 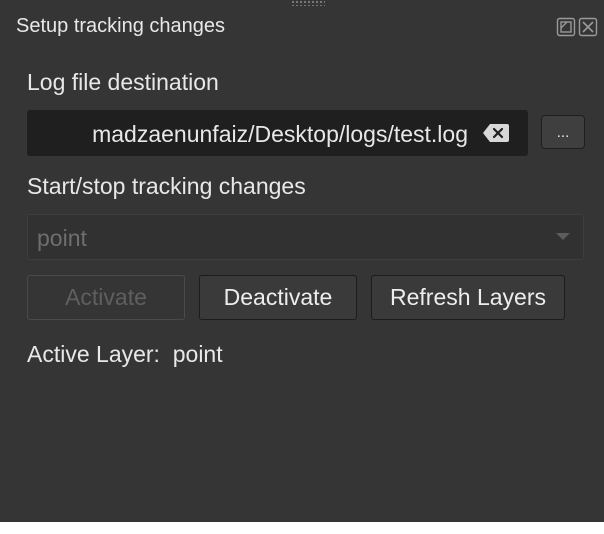 What do you see at coordinates (166, 186) in the screenshot?
I see `tracking-section-label: Start/stop tracking changes` at bounding box center [166, 186].